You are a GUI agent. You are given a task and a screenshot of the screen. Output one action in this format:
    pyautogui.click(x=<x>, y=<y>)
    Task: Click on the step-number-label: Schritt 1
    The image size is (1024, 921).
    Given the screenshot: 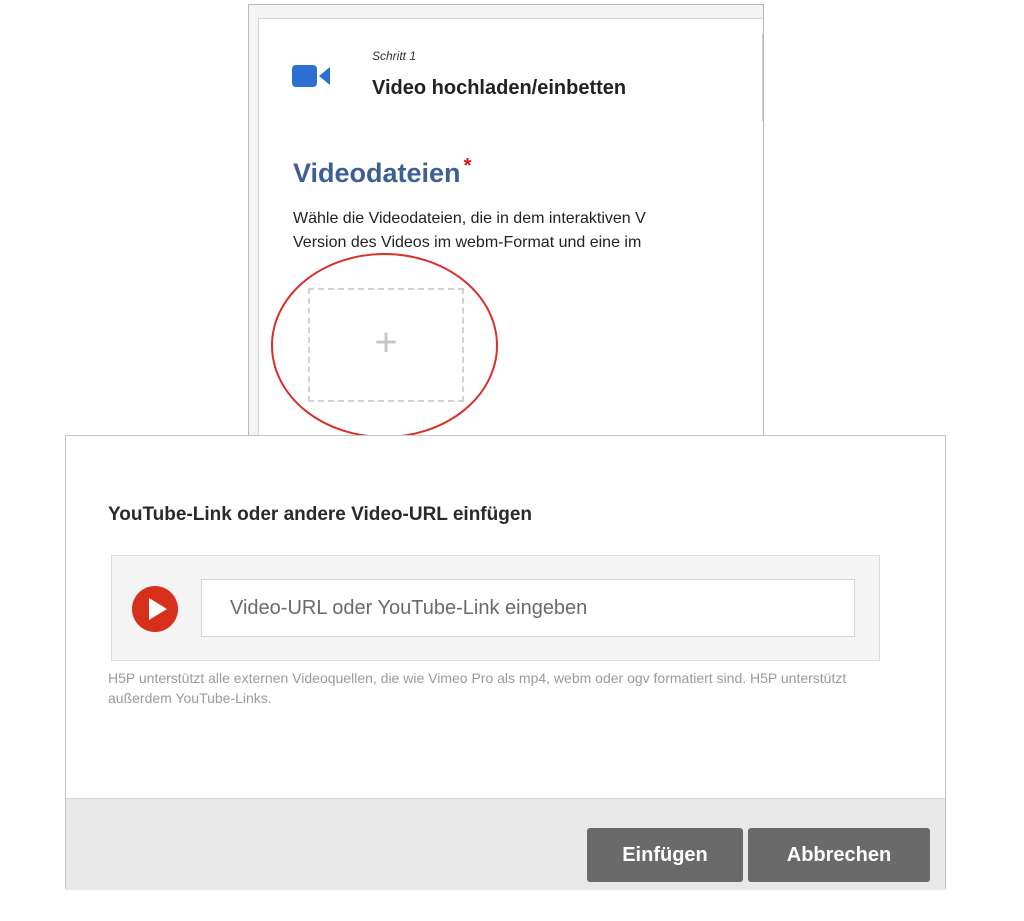 What is the action you would take?
    pyautogui.click(x=394, y=56)
    